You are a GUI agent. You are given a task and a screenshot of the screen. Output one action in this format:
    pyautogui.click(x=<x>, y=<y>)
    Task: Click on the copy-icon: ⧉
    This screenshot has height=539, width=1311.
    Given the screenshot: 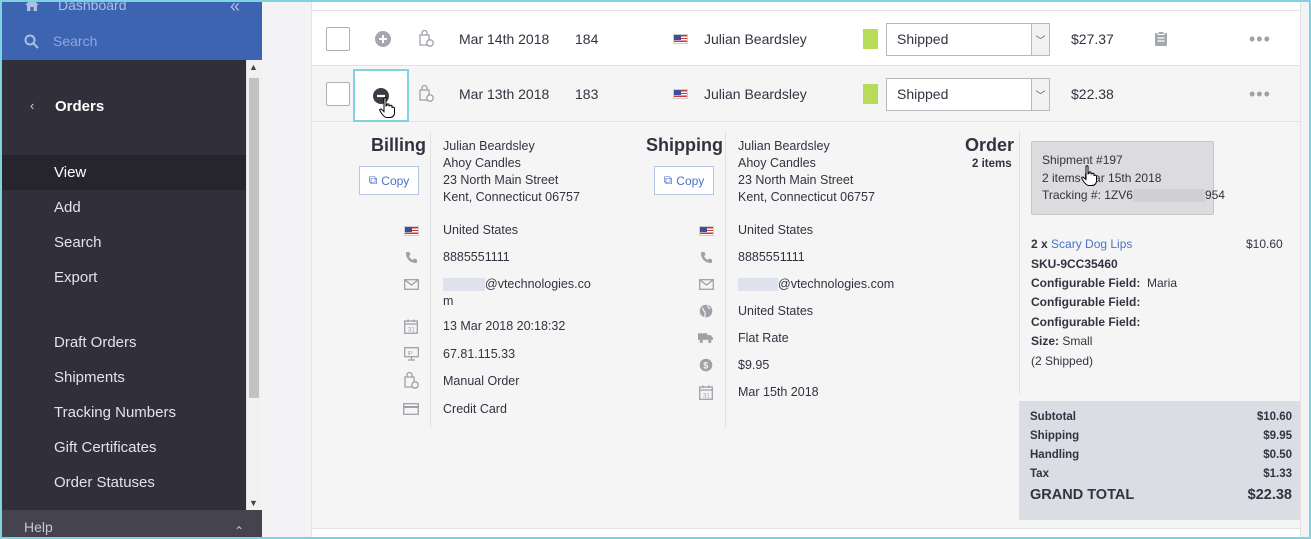 What is the action you would take?
    pyautogui.click(x=373, y=180)
    